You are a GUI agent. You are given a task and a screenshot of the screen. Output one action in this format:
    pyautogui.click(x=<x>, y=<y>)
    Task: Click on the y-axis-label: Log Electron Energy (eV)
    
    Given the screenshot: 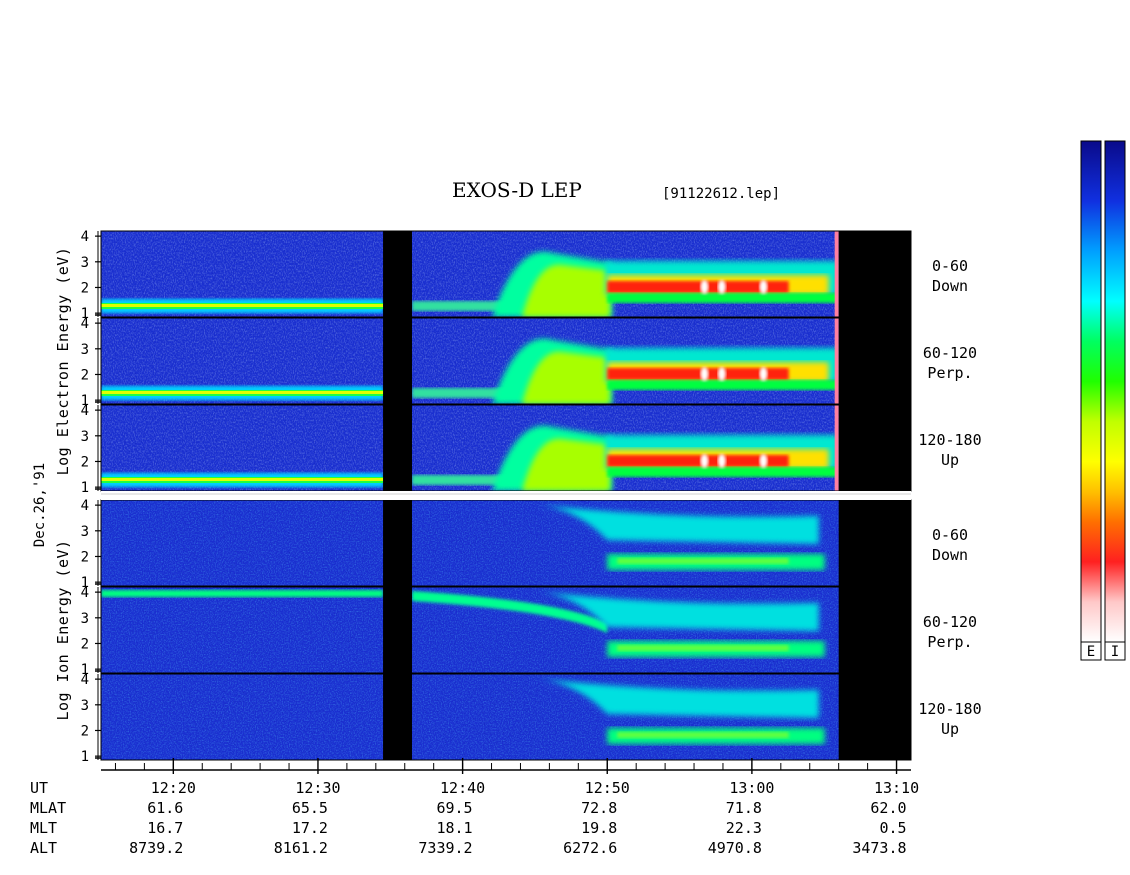 What is the action you would take?
    pyautogui.click(x=63, y=361)
    